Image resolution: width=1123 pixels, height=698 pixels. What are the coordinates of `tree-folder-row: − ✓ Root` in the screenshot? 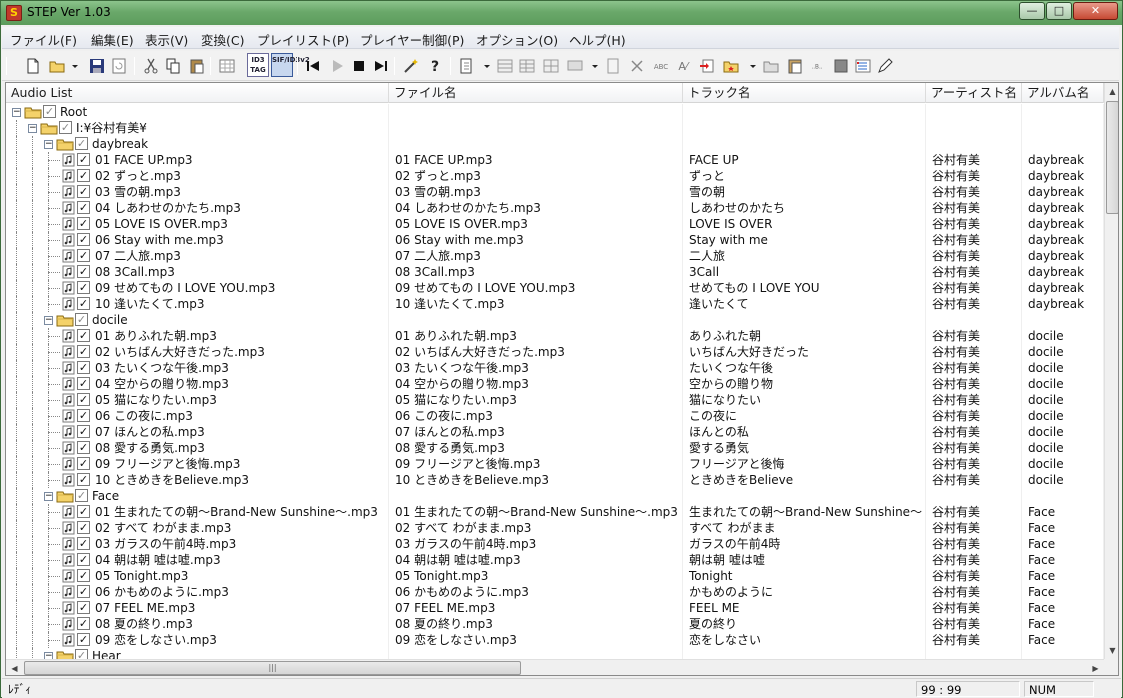 It's located at (555, 112).